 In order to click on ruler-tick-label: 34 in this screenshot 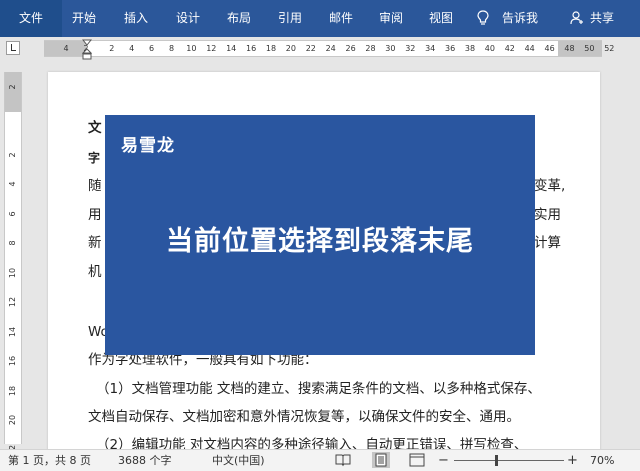, I will do `click(430, 48)`.